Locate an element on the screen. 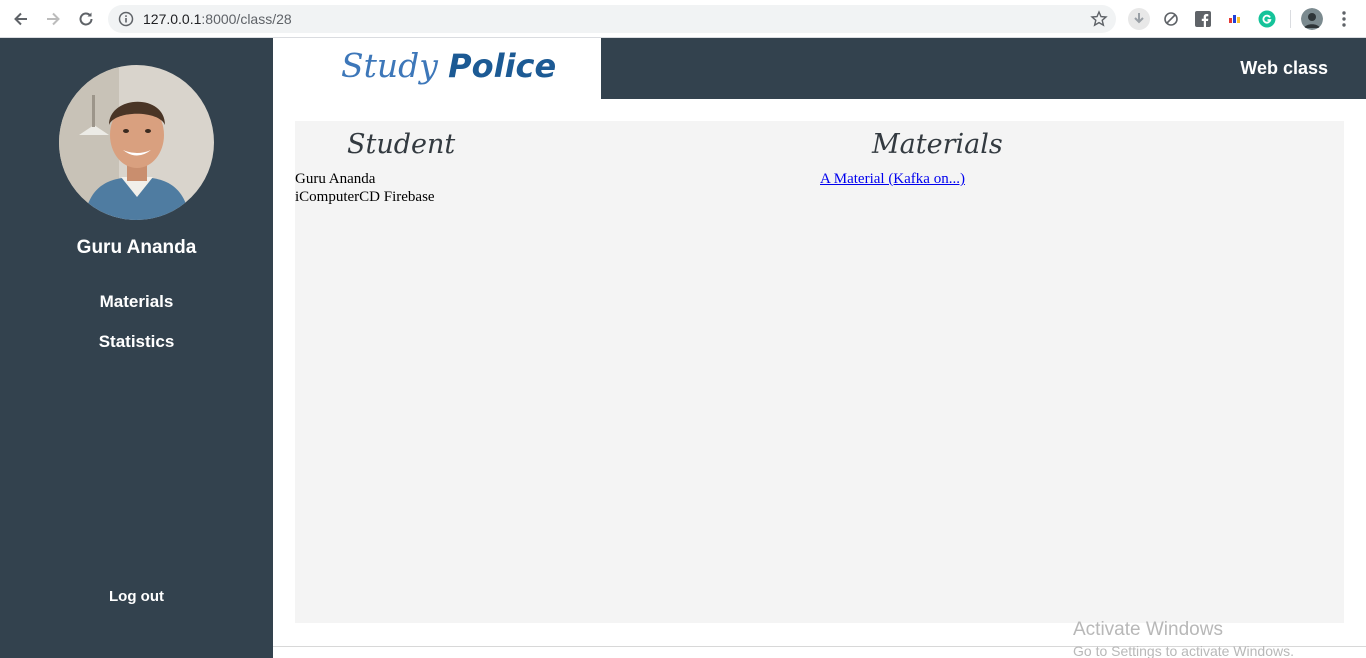 The height and width of the screenshot is (658, 1366). color-extension-icon is located at coordinates (1235, 19).